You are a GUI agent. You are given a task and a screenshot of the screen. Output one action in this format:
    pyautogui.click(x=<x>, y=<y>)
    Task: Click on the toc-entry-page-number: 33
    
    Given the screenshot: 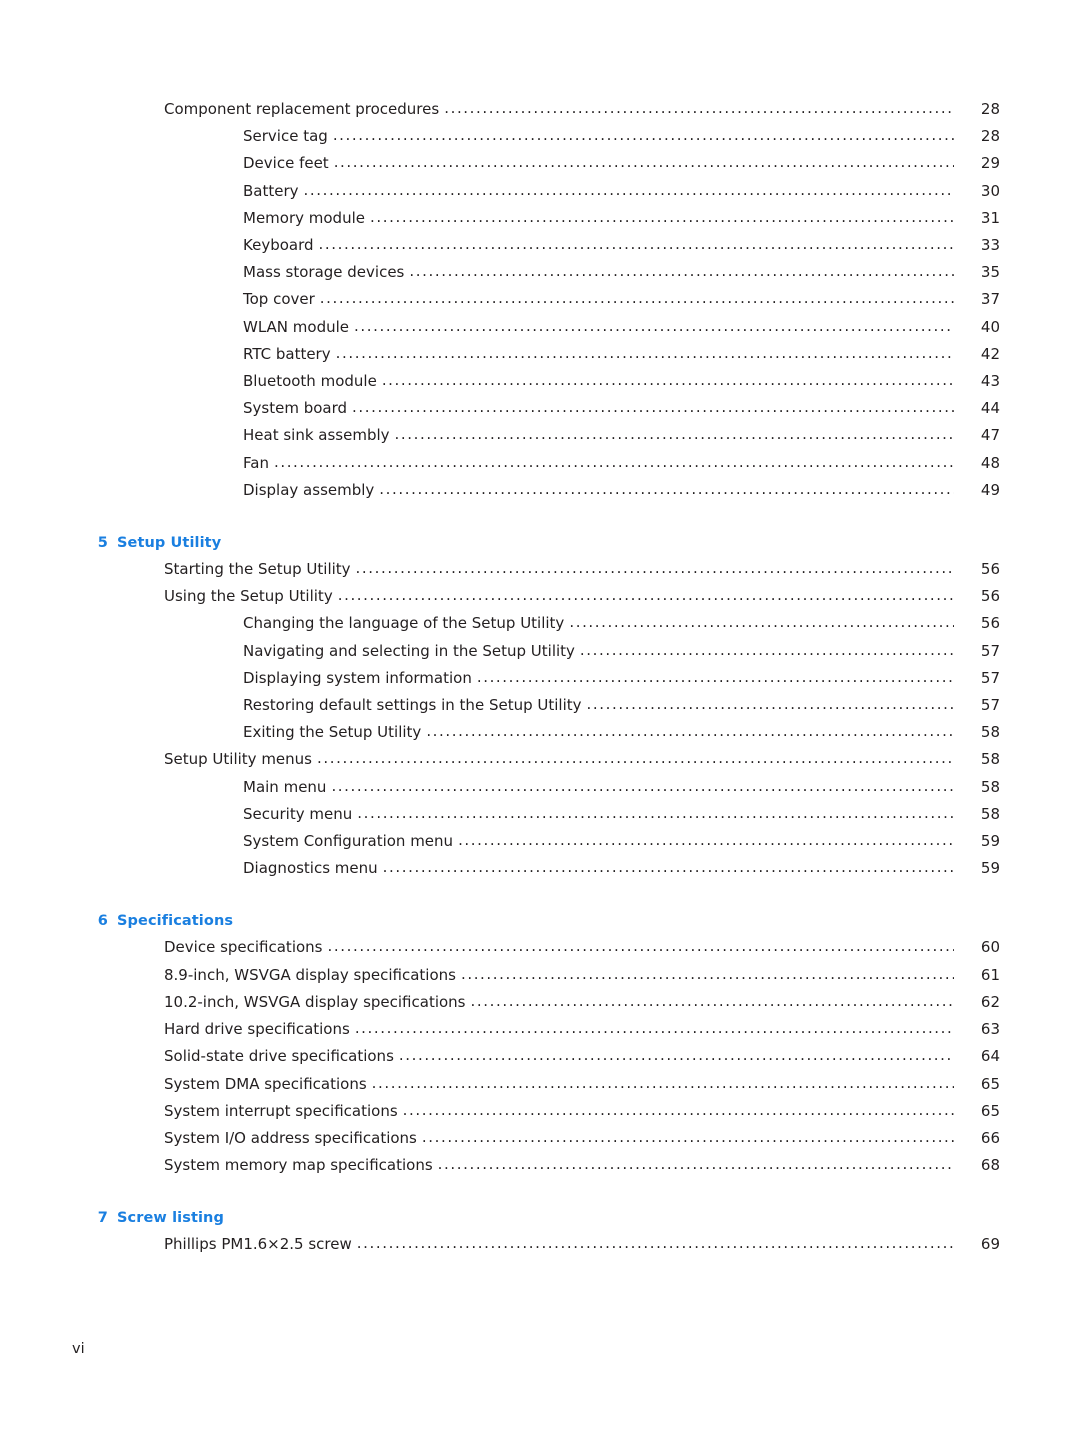 What is the action you would take?
    pyautogui.click(x=990, y=245)
    